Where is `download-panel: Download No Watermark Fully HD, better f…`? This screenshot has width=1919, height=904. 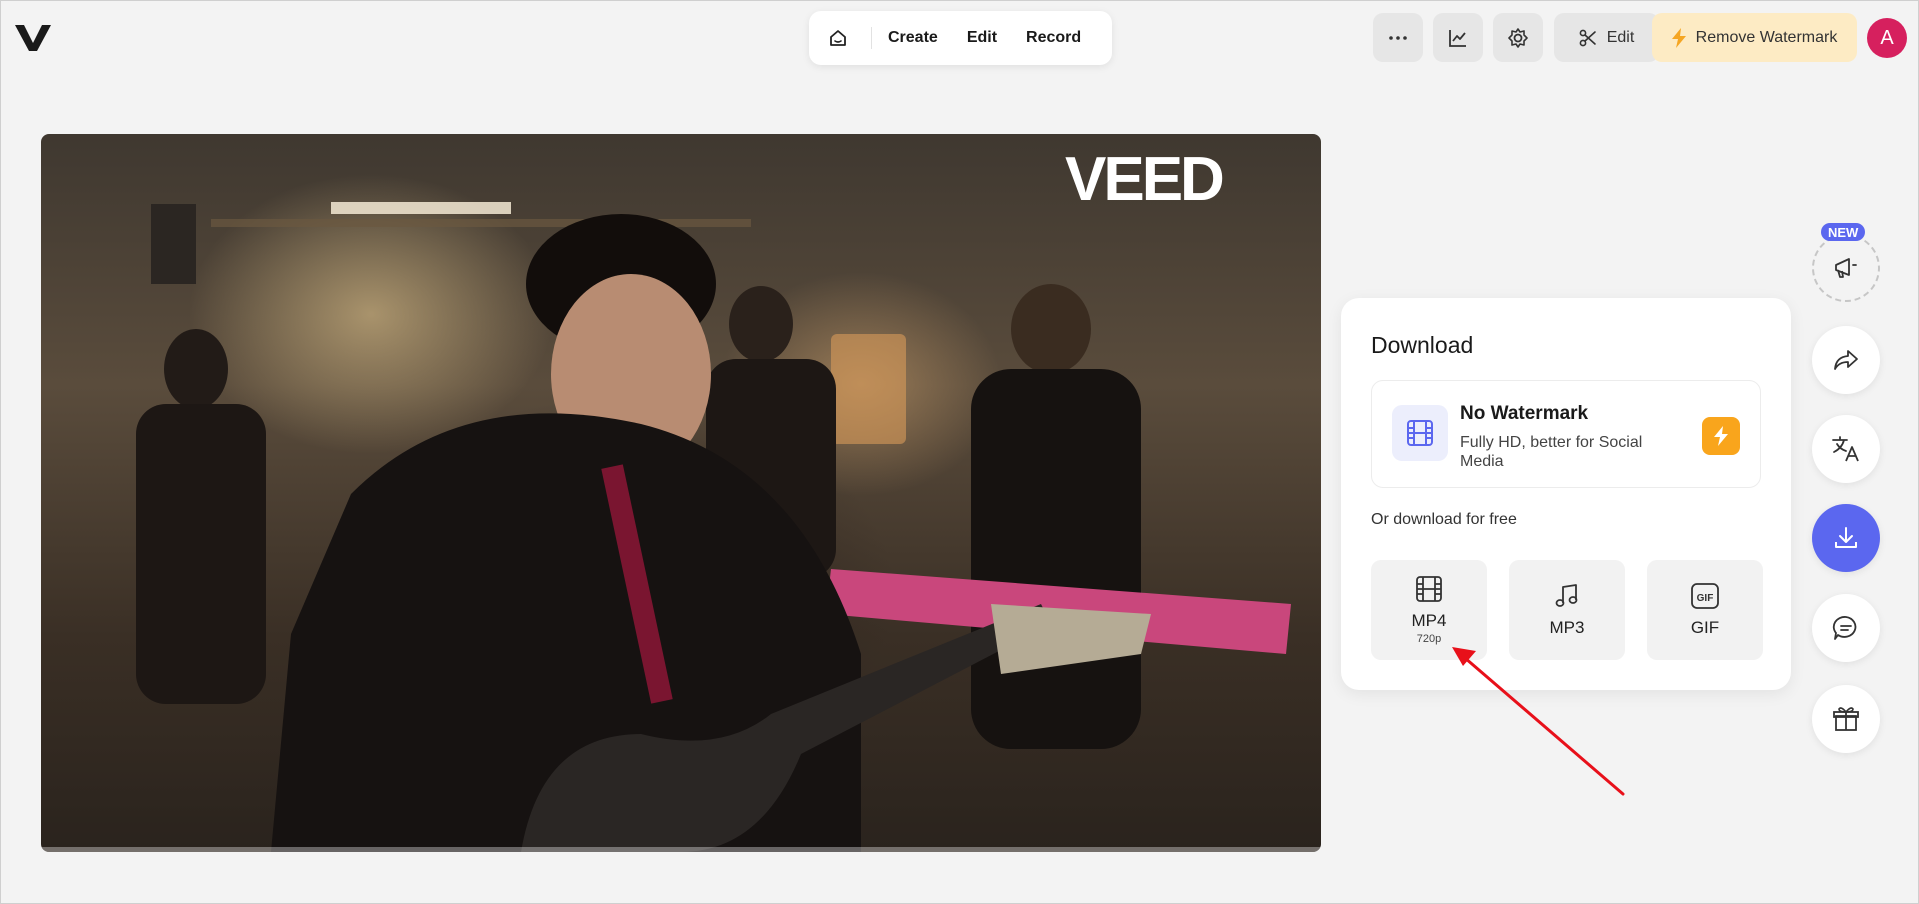
download-panel: Download No Watermark Fully HD, better f… is located at coordinates (1566, 494).